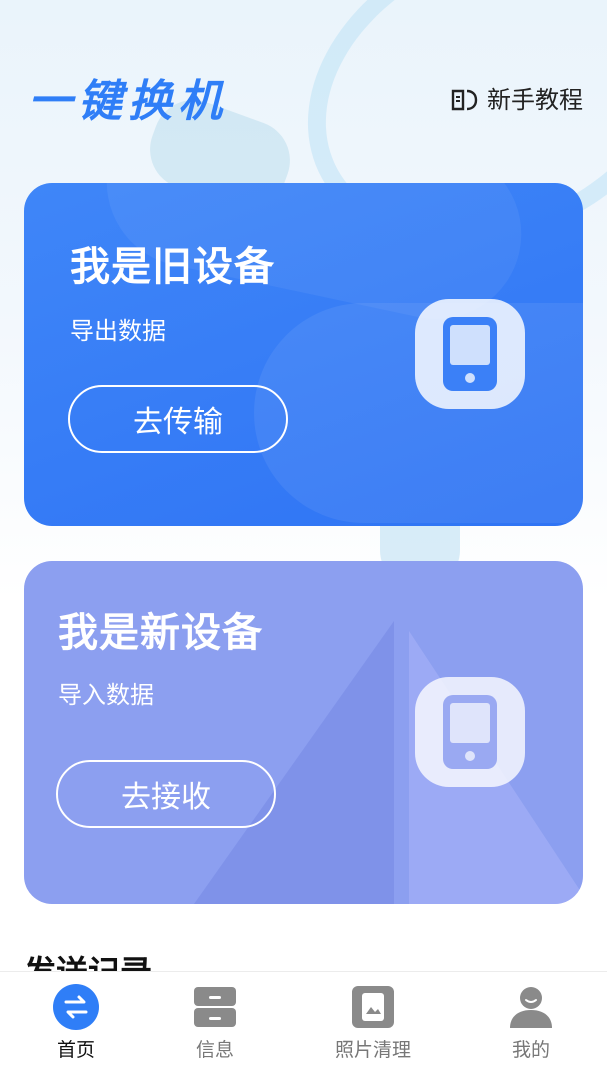 The height and width of the screenshot is (1080, 607). Describe the element at coordinates (372, 1050) in the screenshot. I see `tab-label: 照片清理` at that location.